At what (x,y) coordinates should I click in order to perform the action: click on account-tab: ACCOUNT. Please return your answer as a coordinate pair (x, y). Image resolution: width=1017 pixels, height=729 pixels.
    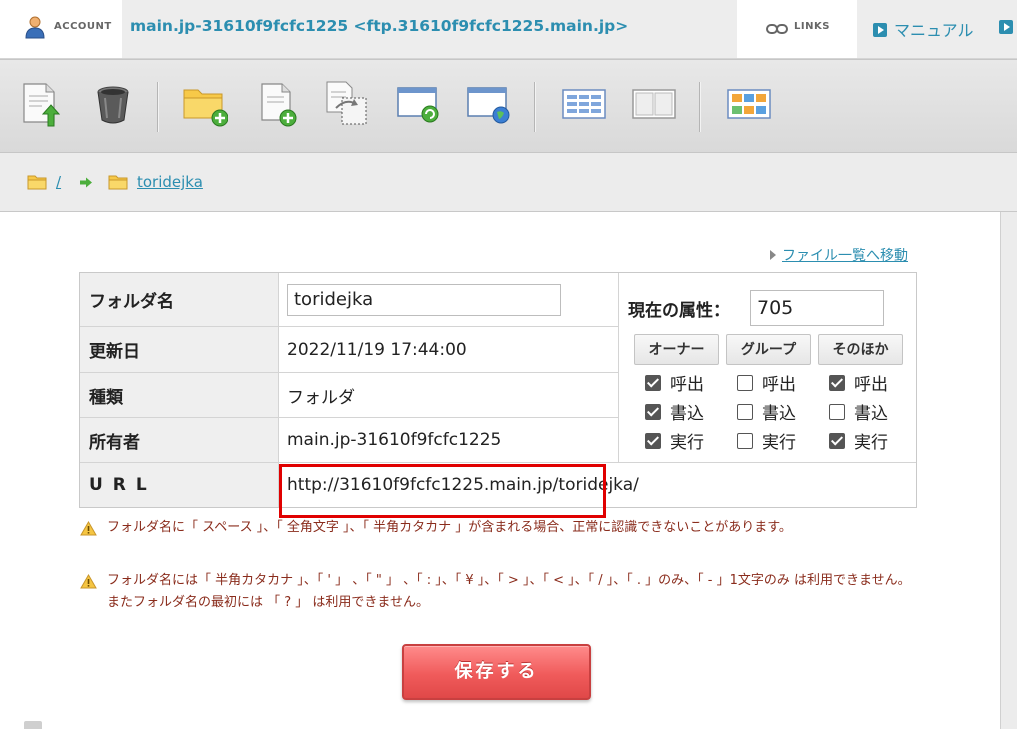
    Looking at the image, I should click on (61, 29).